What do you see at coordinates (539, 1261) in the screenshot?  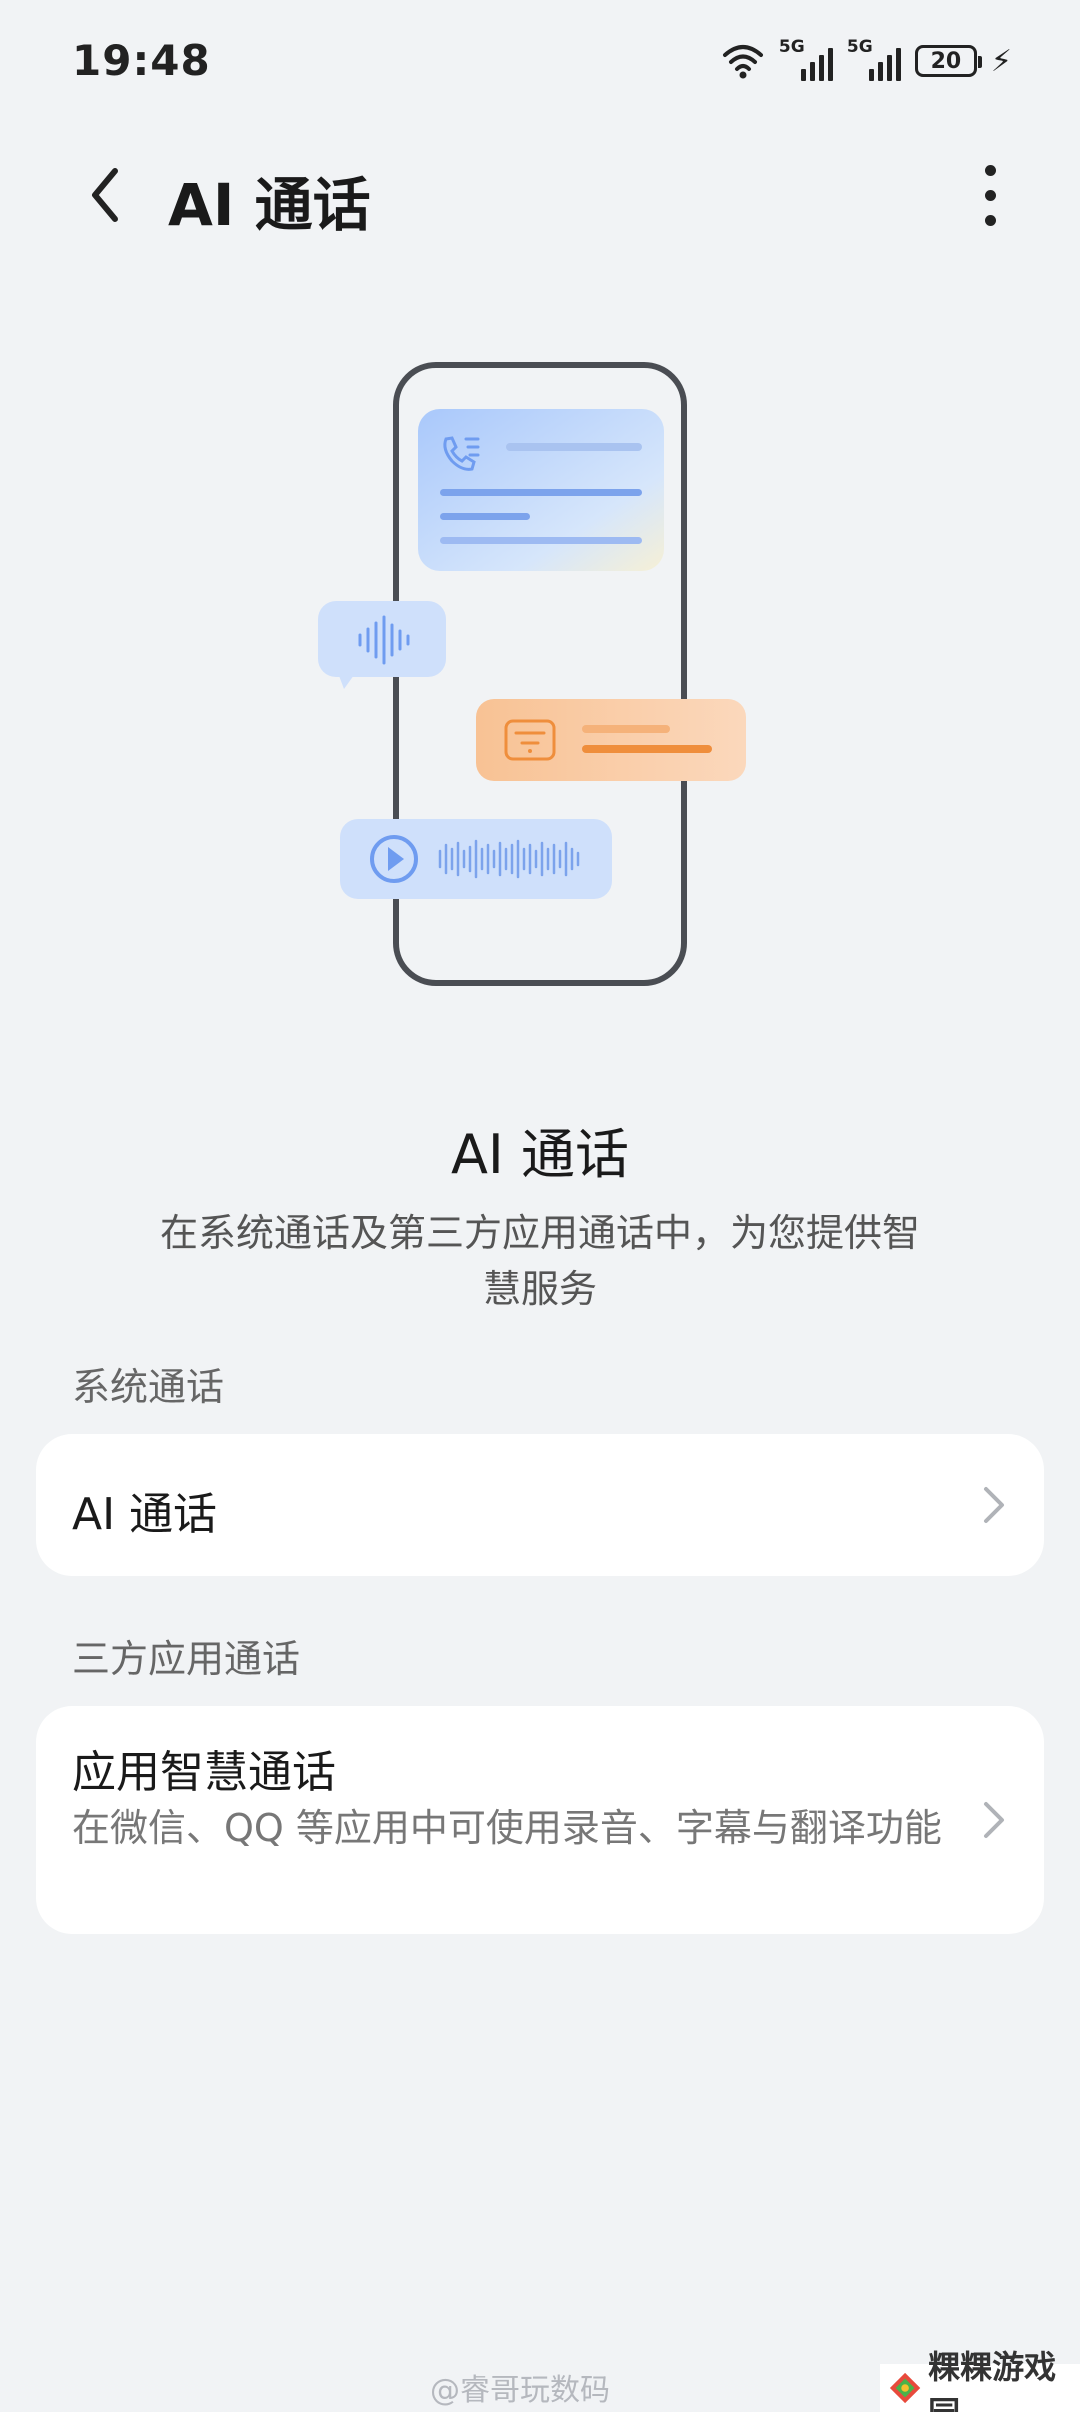 I see `intro-description: 在系统通话及第三方应用通话中，为您提供智慧服务` at bounding box center [539, 1261].